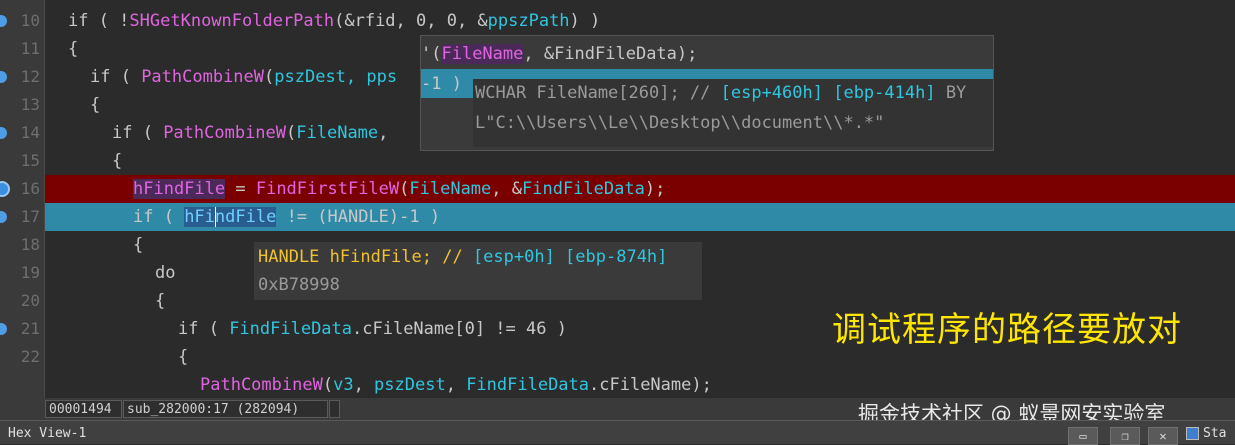 Image resolution: width=1235 pixels, height=445 pixels. Describe the element at coordinates (650, 385) in the screenshot. I see `code-text: .cFileName);` at that location.